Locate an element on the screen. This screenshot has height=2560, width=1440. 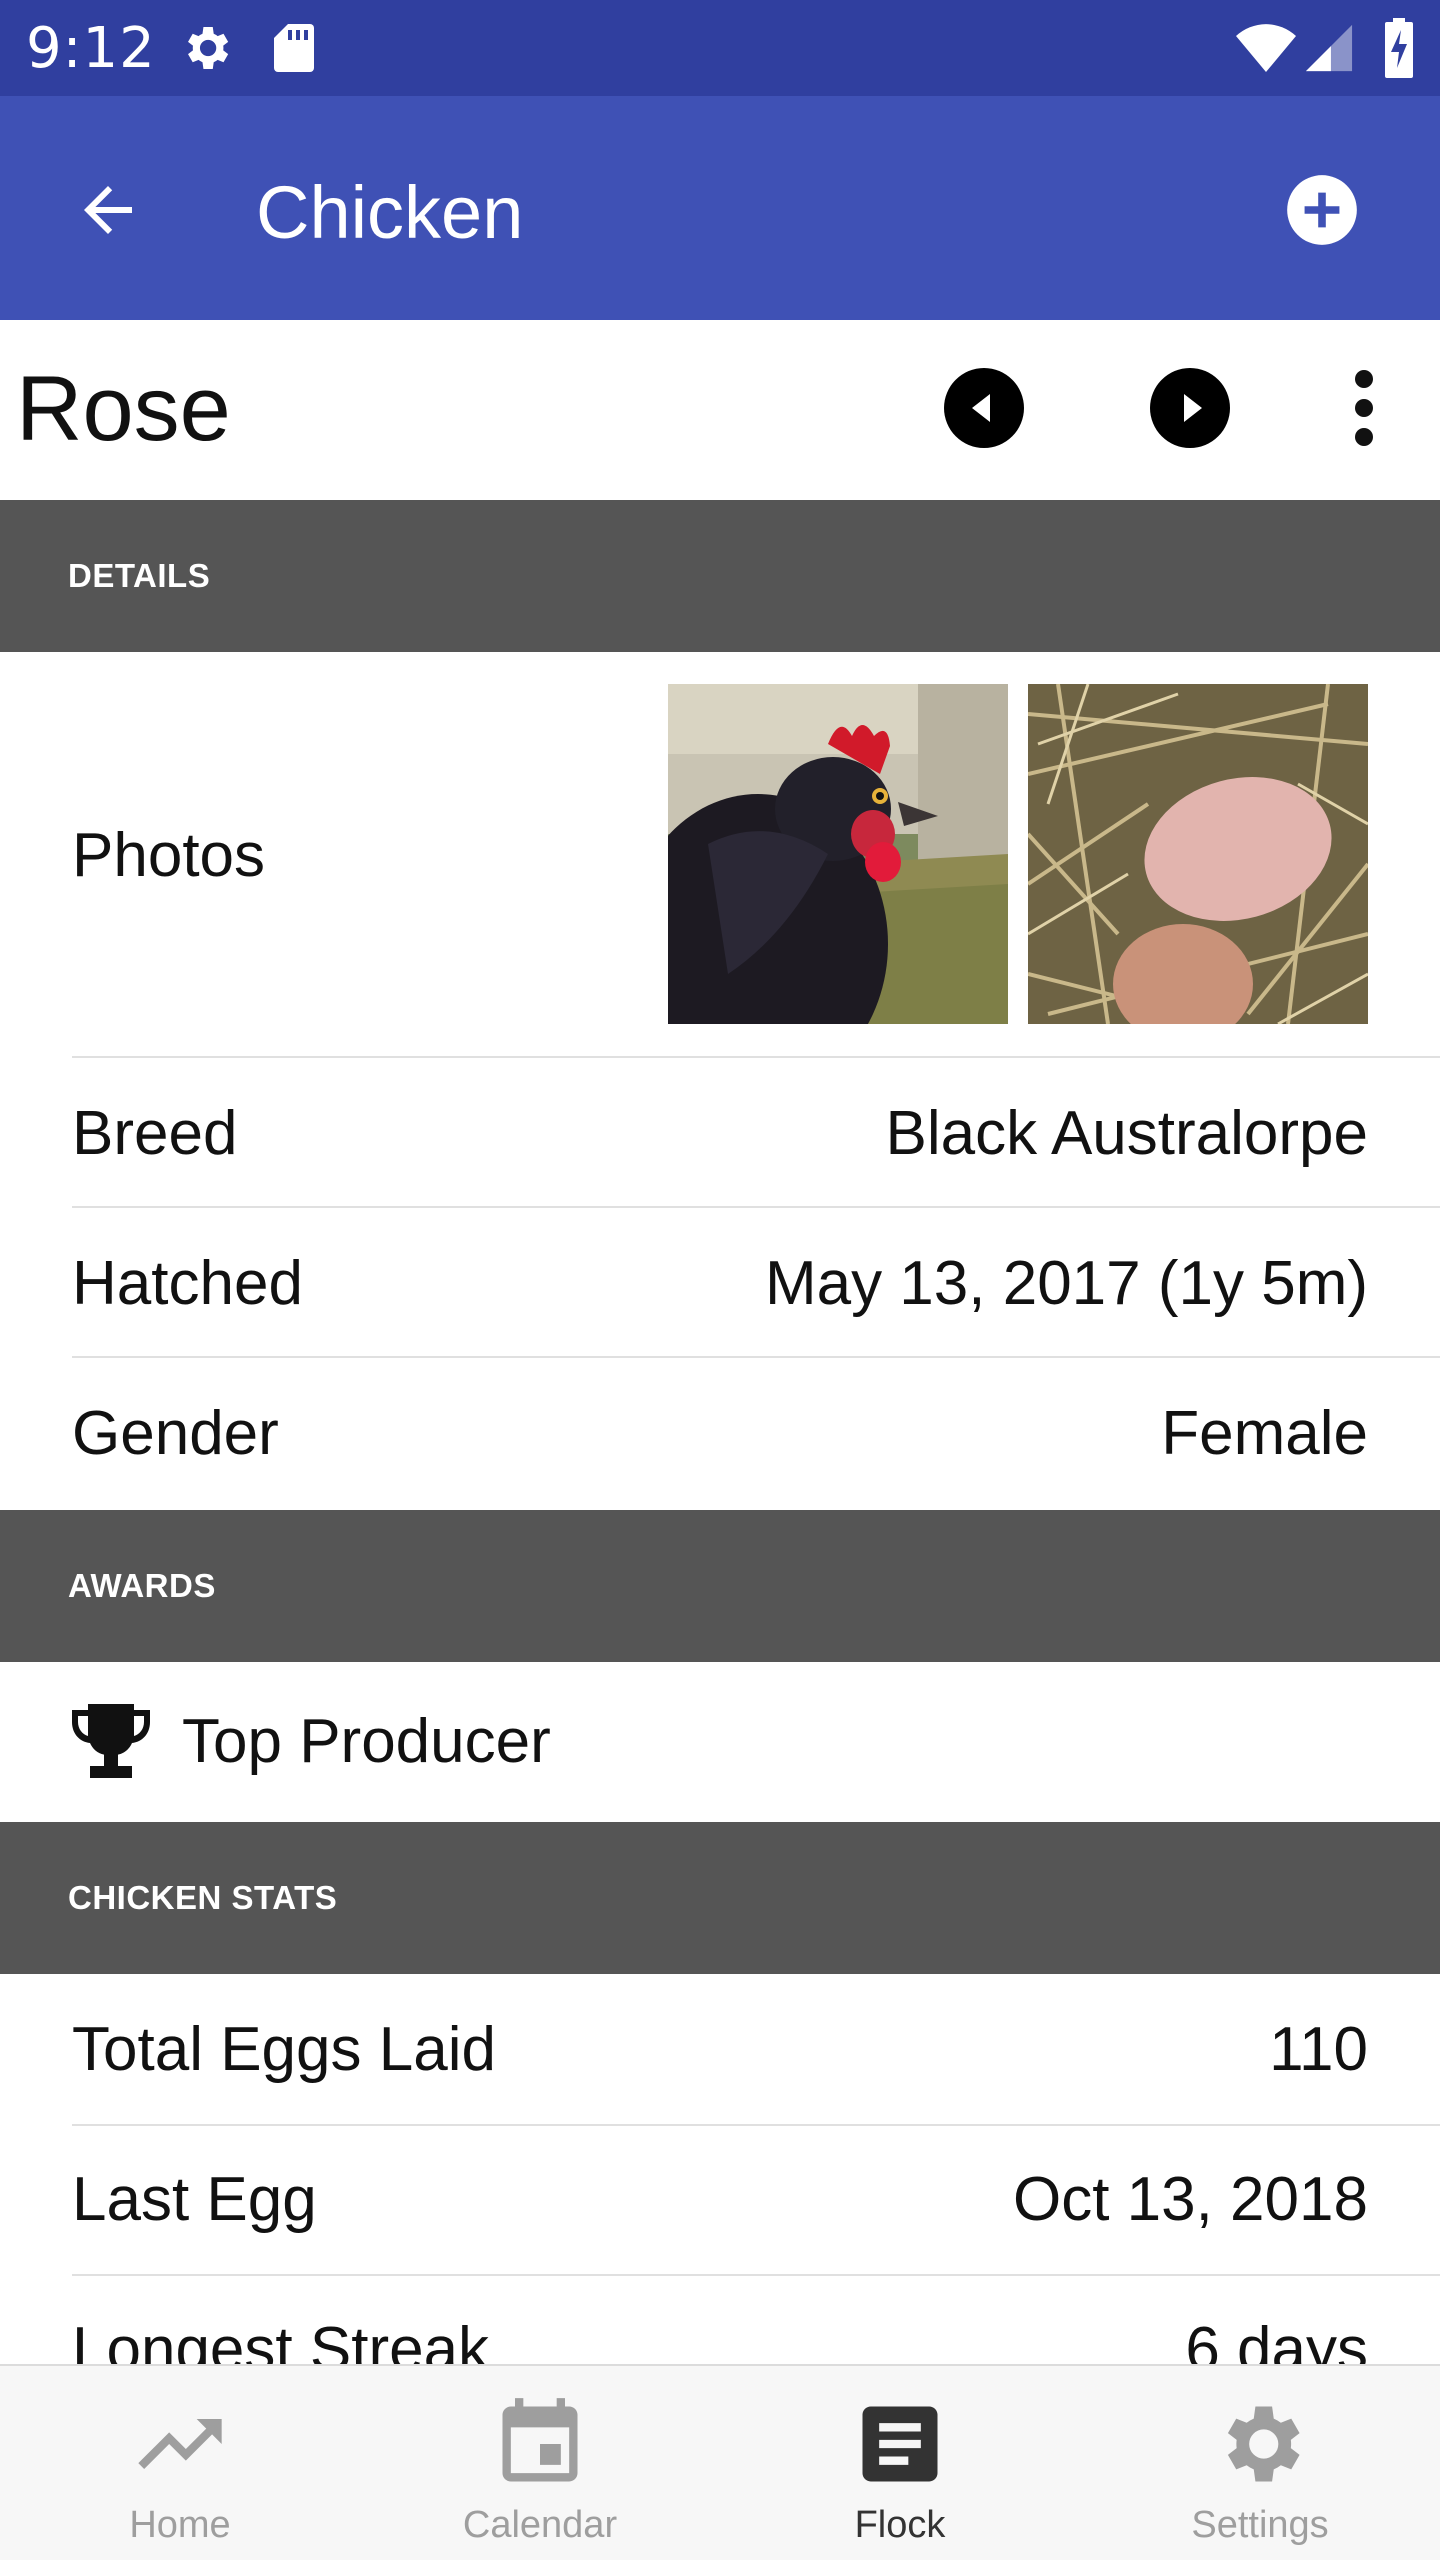
nav-settings: Settings is located at coordinates (1260, 2463).